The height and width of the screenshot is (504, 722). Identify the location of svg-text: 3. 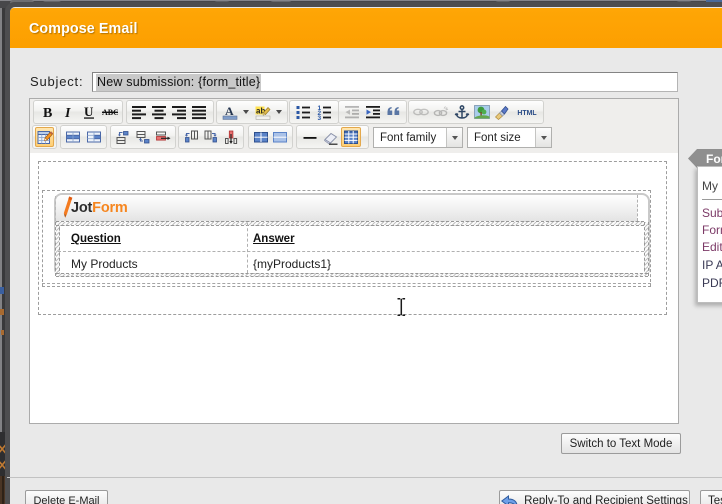
(319, 117).